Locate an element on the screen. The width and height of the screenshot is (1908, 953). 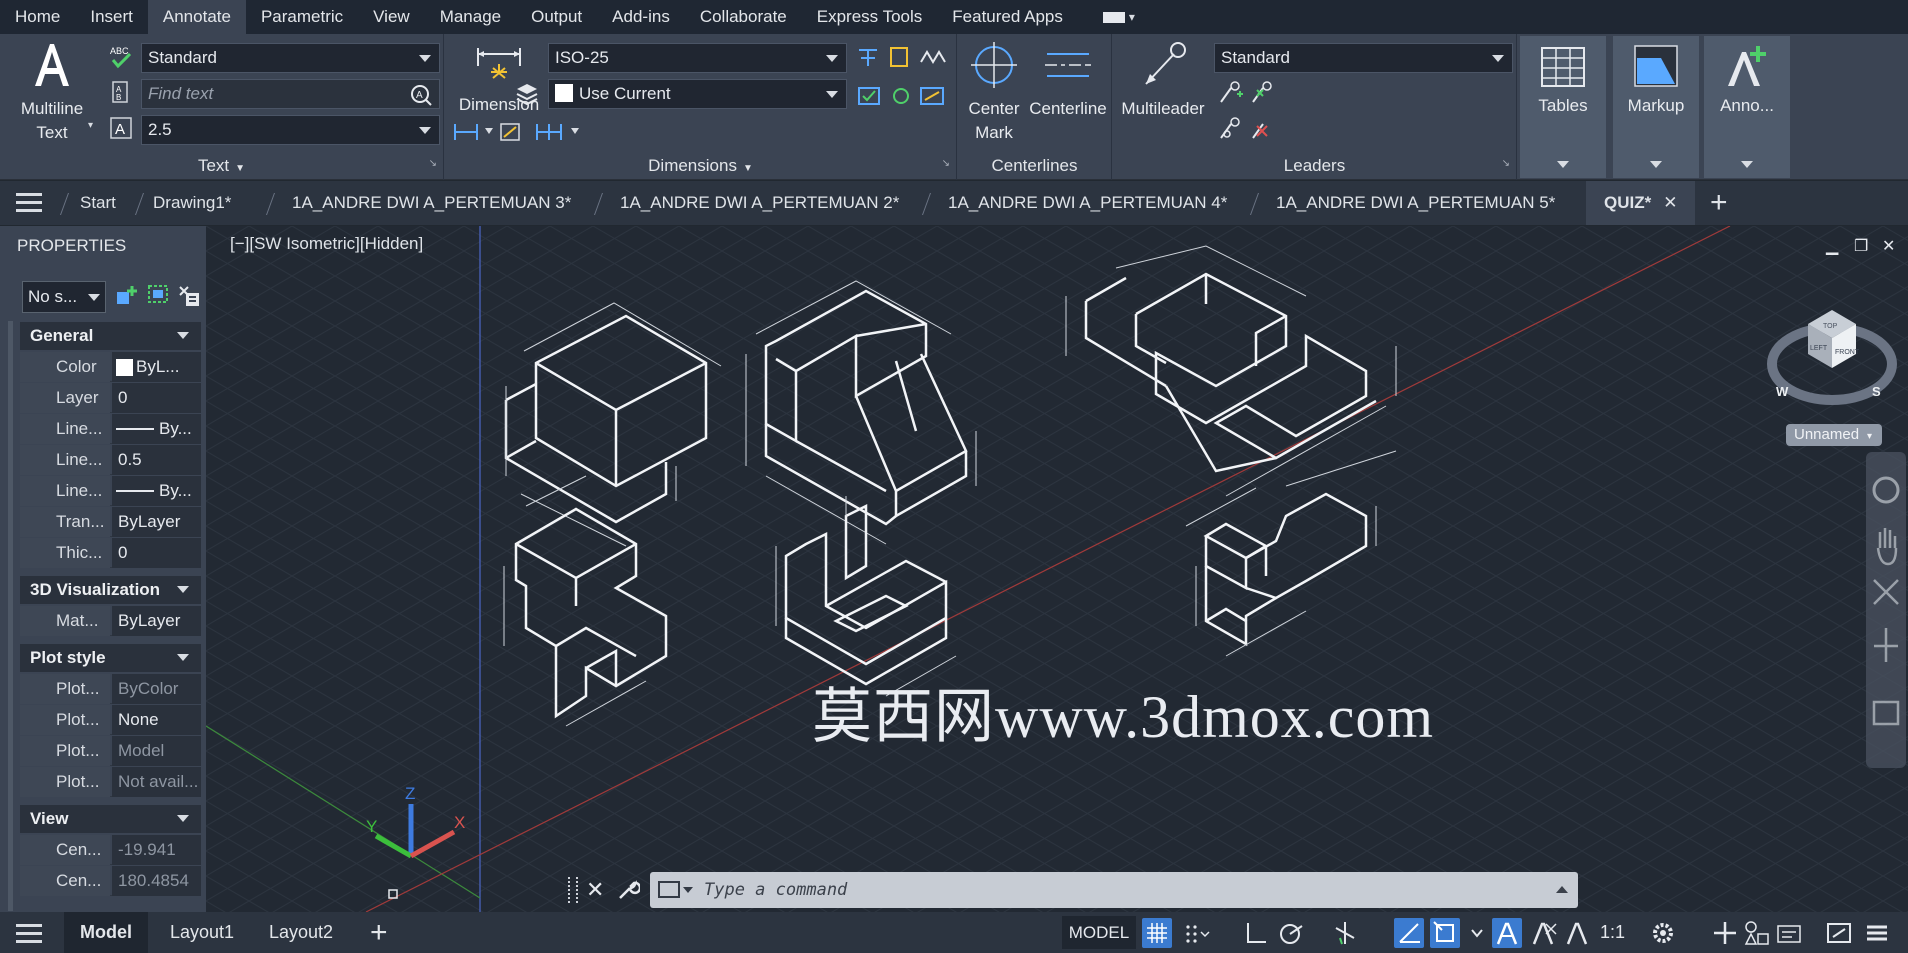
multileader-style-select: Standard is located at coordinates (1363, 58).